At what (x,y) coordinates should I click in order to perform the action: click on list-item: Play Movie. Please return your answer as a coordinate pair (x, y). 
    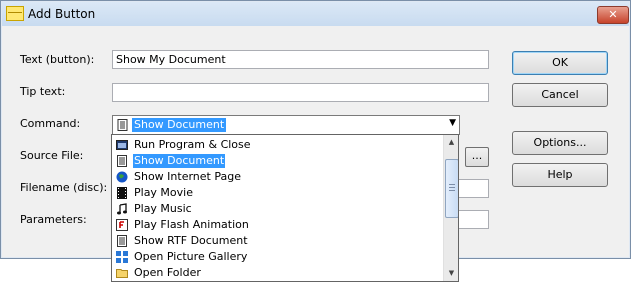
    Looking at the image, I should click on (277, 193).